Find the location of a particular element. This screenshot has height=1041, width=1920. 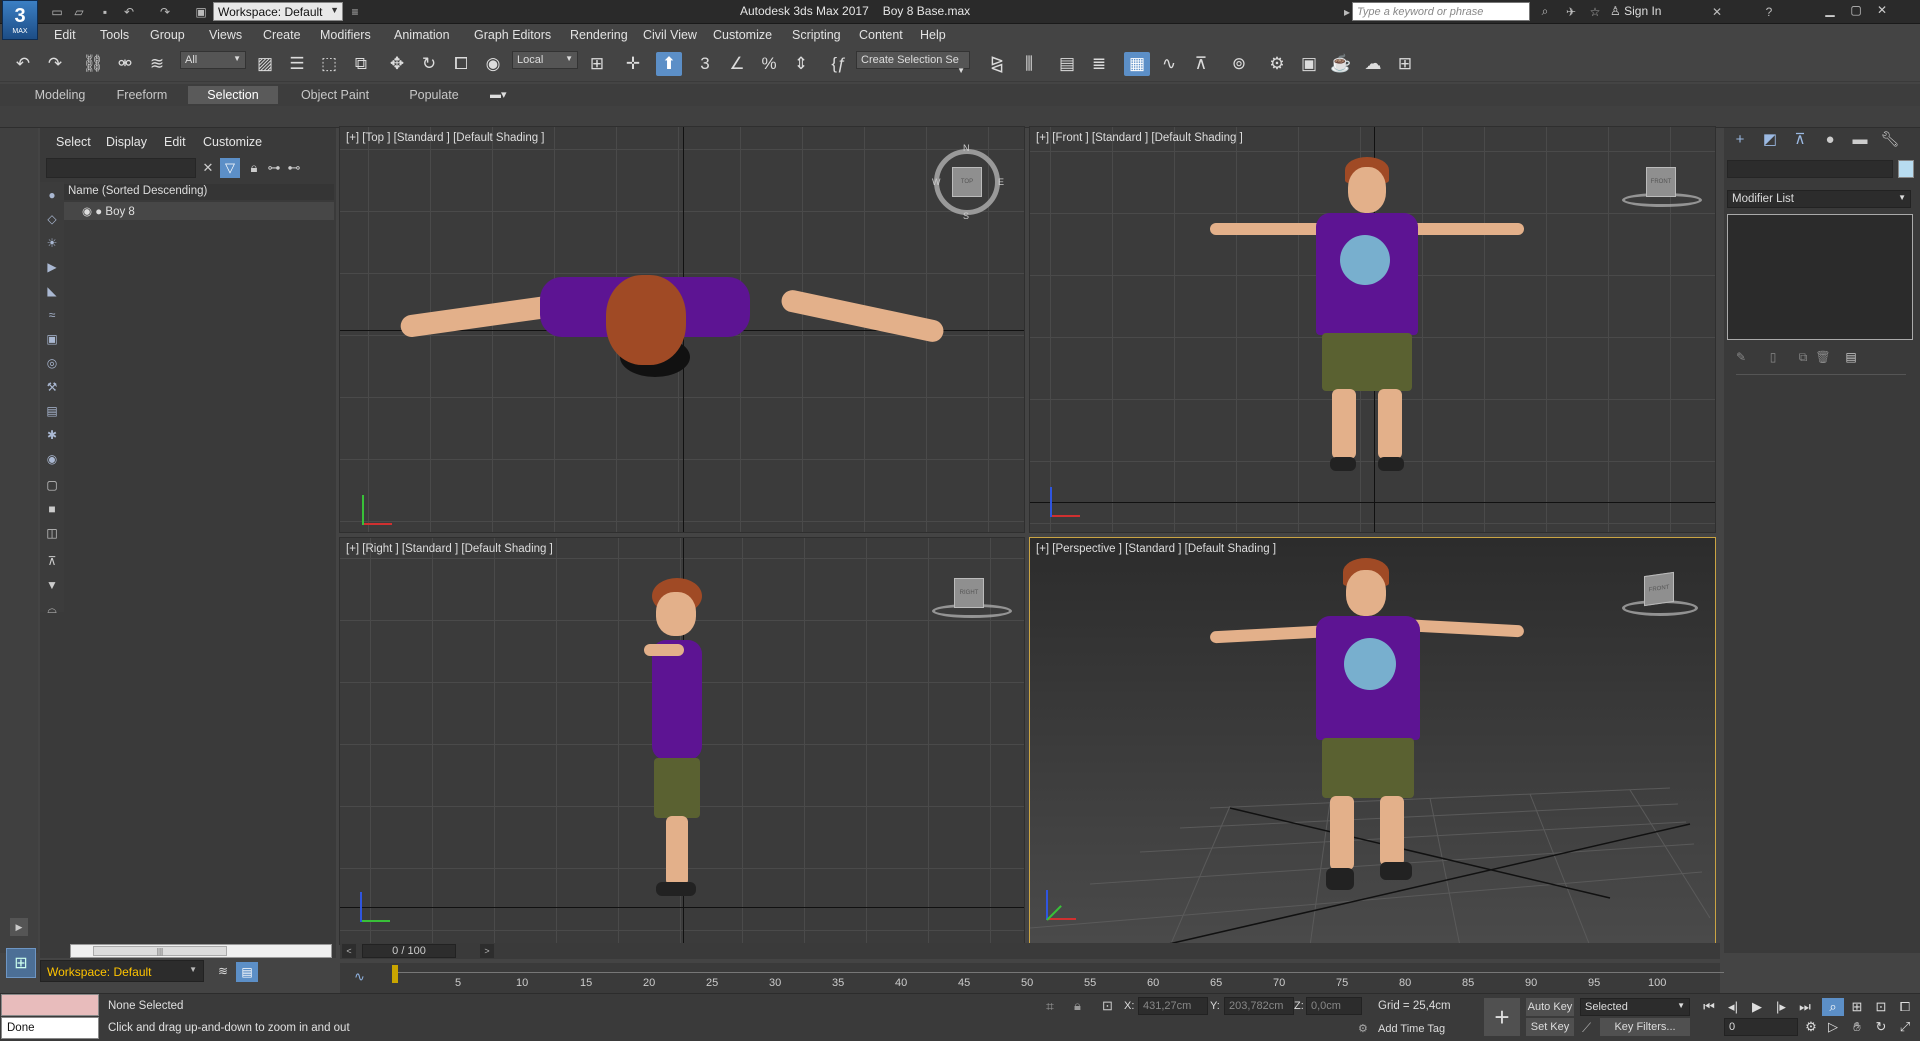

layer-explorer-icon: ≣ is located at coordinates (1099, 64).